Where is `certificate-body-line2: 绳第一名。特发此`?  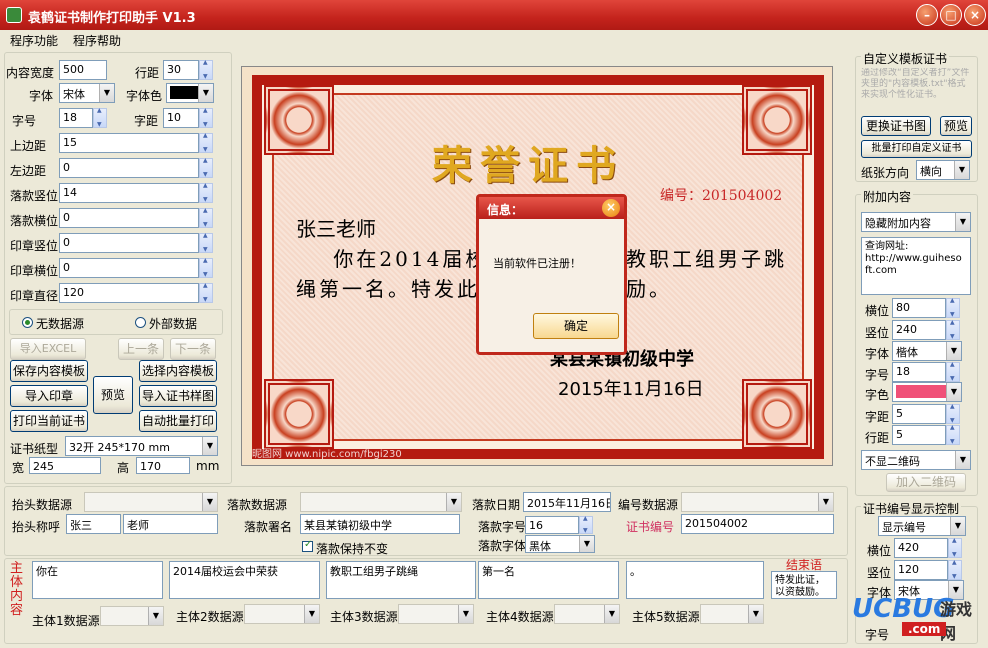 certificate-body-line2: 绳第一名。特发此 is located at coordinates (388, 289).